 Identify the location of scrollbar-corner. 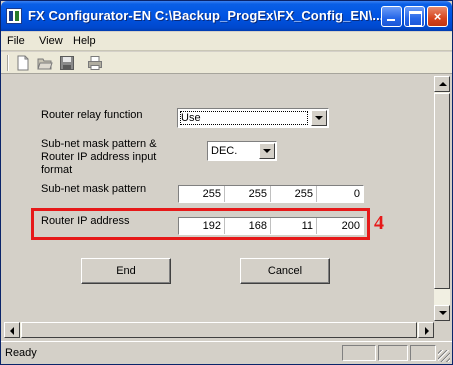
(442, 330).